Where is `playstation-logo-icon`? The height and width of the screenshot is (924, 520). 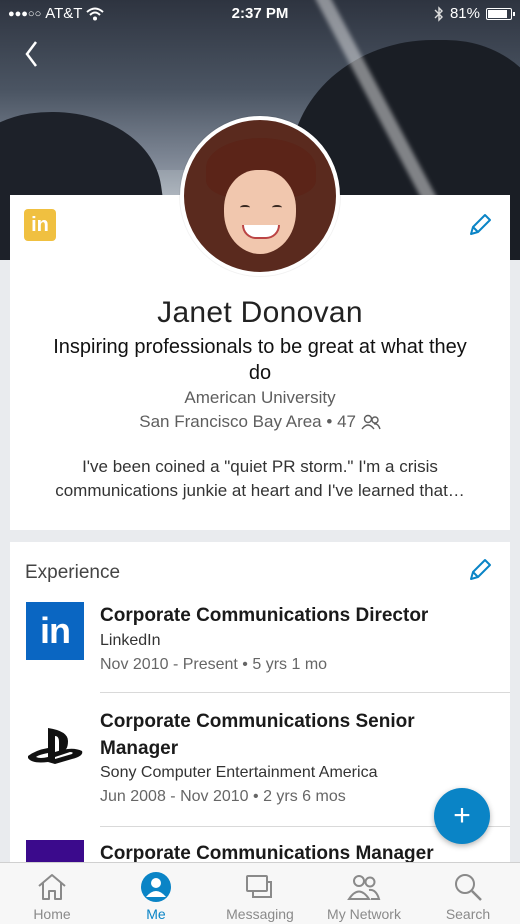
playstation-logo-icon is located at coordinates (55, 746).